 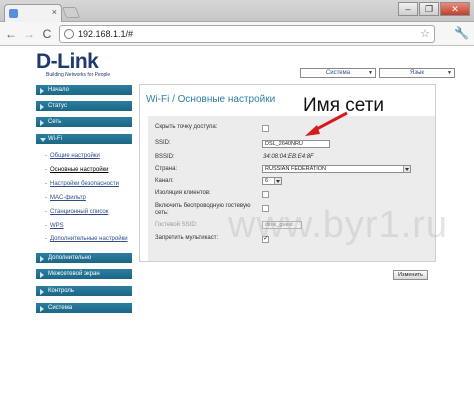 What do you see at coordinates (84, 308) in the screenshot?
I see `sidebar-item-system: Система` at bounding box center [84, 308].